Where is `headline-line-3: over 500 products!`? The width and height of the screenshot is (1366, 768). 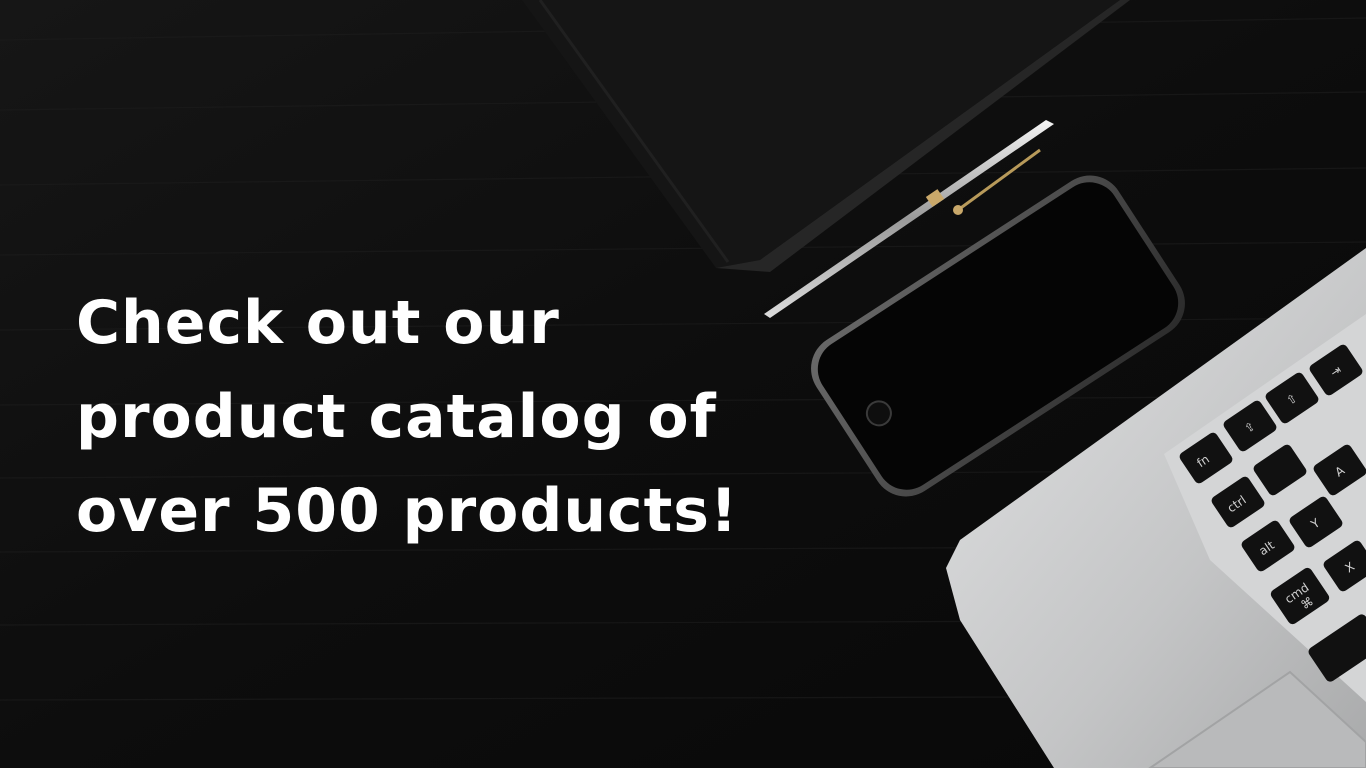
headline-line-3: over 500 products! is located at coordinates (407, 511).